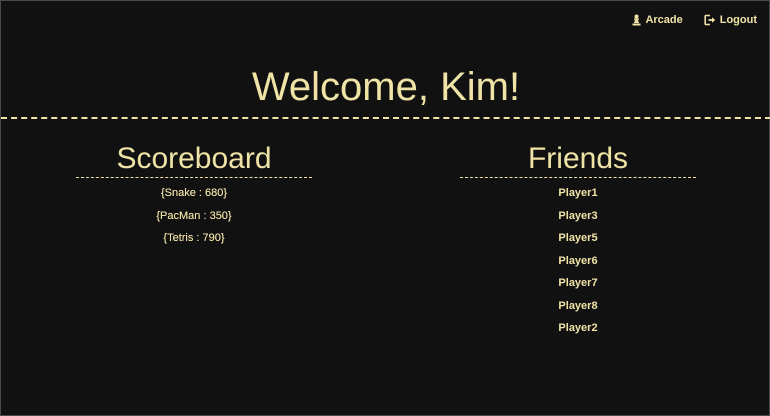  Describe the element at coordinates (578, 328) in the screenshot. I see `friend-item: Player2` at that location.